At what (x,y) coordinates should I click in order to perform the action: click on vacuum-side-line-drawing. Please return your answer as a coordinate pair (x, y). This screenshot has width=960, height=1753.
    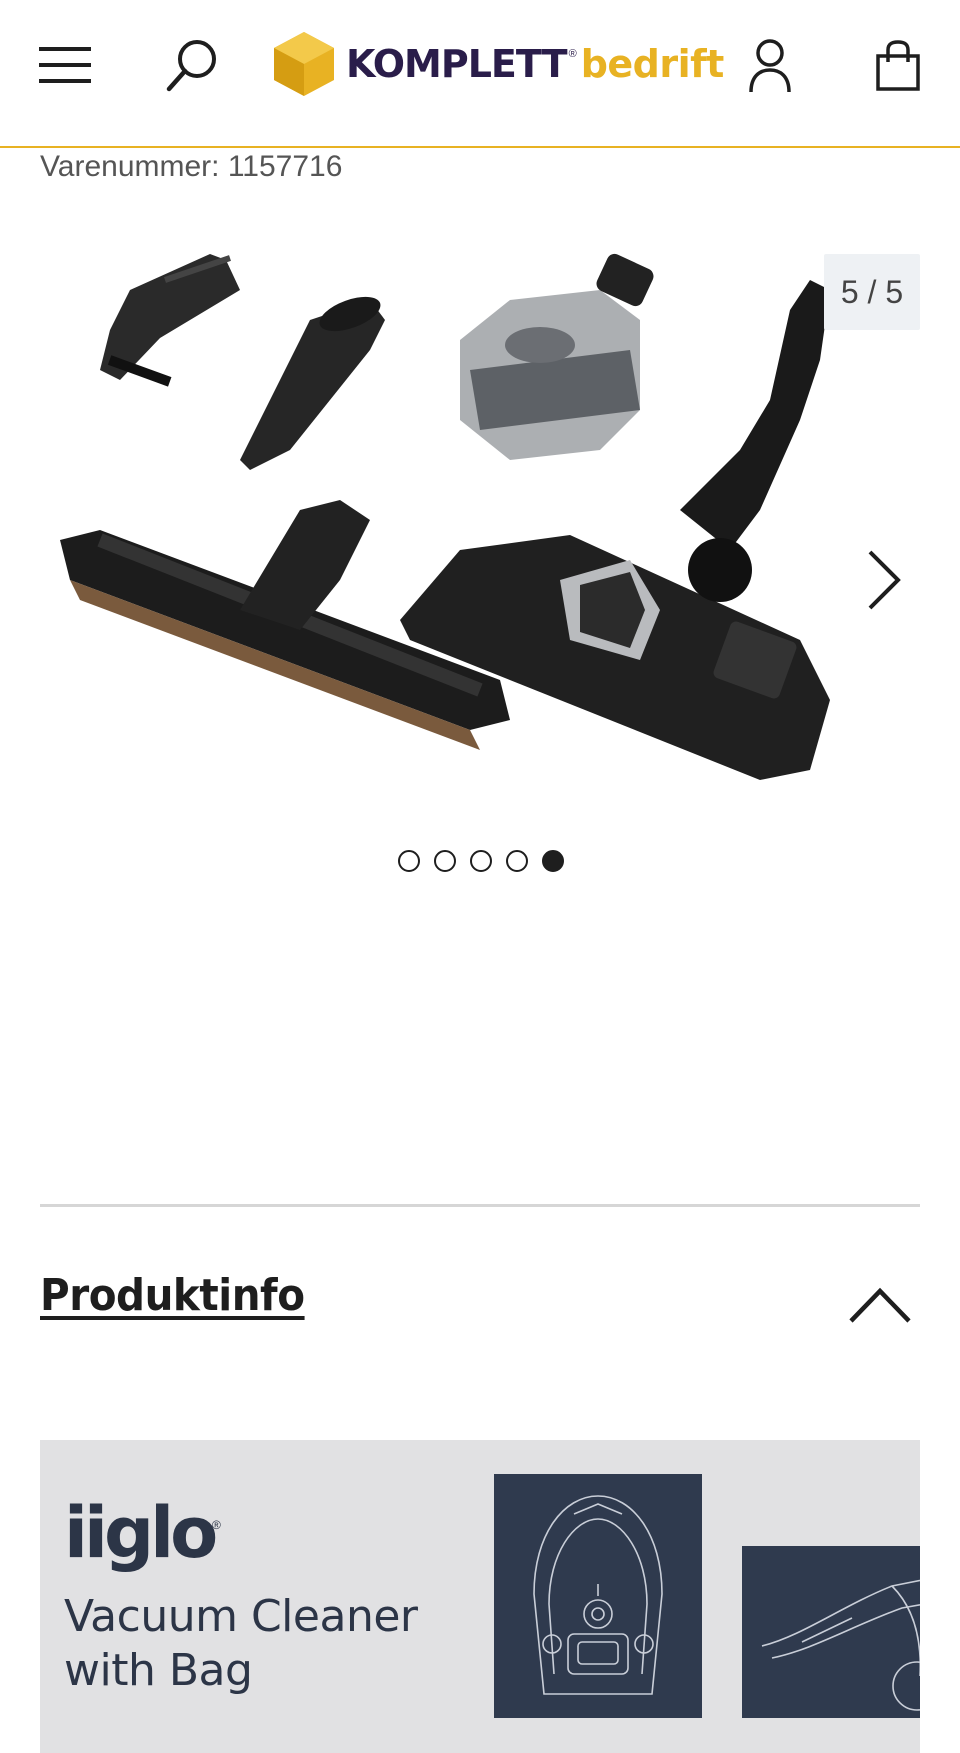
    Looking at the image, I should click on (840, 1645).